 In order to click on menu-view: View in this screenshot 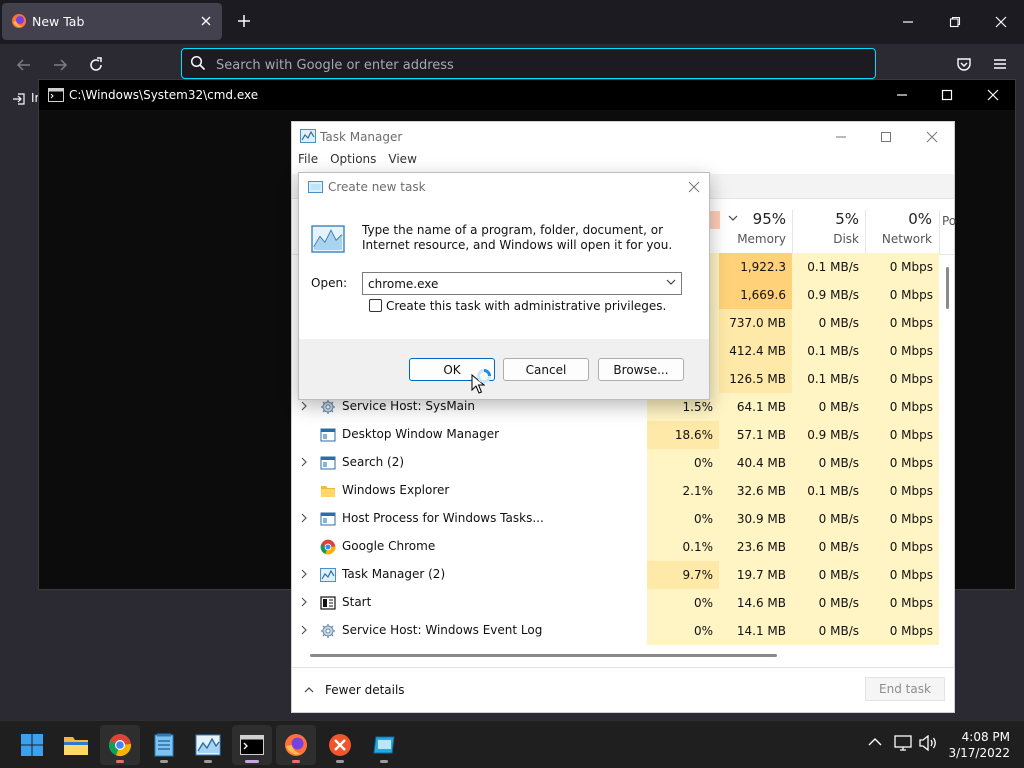, I will do `click(402, 159)`.